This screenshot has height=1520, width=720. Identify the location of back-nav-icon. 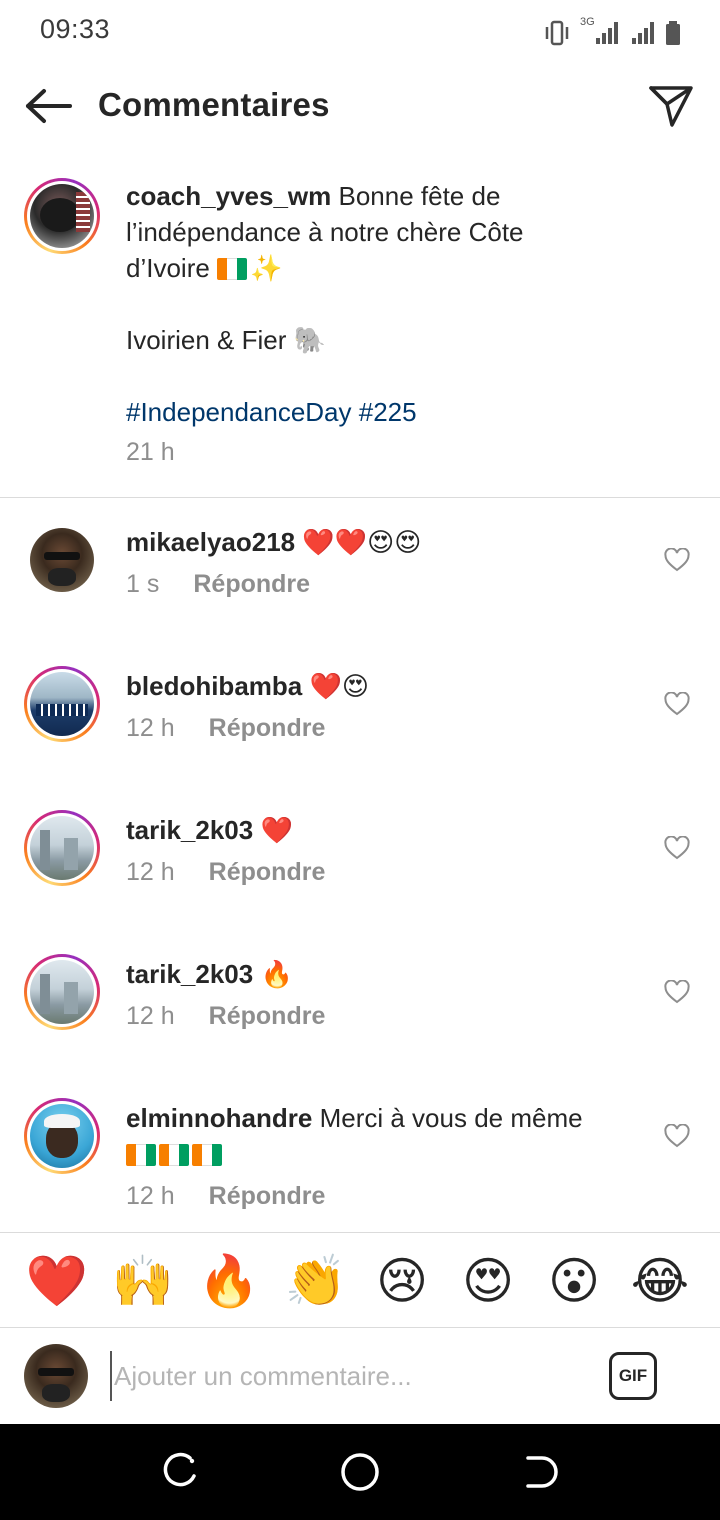
(541, 1472).